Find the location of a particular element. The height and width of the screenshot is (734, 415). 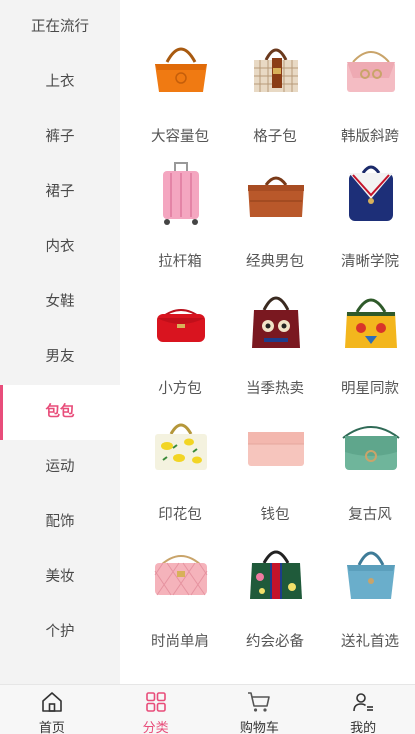

grid-item-small-square-bag: 小方包 is located at coordinates (180, 329).